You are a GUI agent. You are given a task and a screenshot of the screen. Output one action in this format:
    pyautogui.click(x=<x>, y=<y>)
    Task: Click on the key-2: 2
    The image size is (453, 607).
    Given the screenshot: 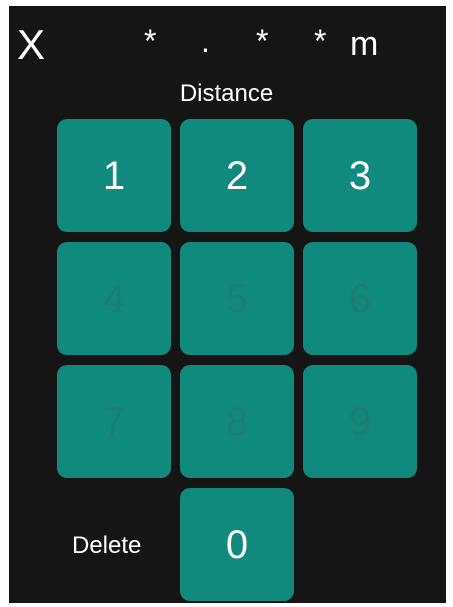 What is the action you would take?
    pyautogui.click(x=237, y=175)
    